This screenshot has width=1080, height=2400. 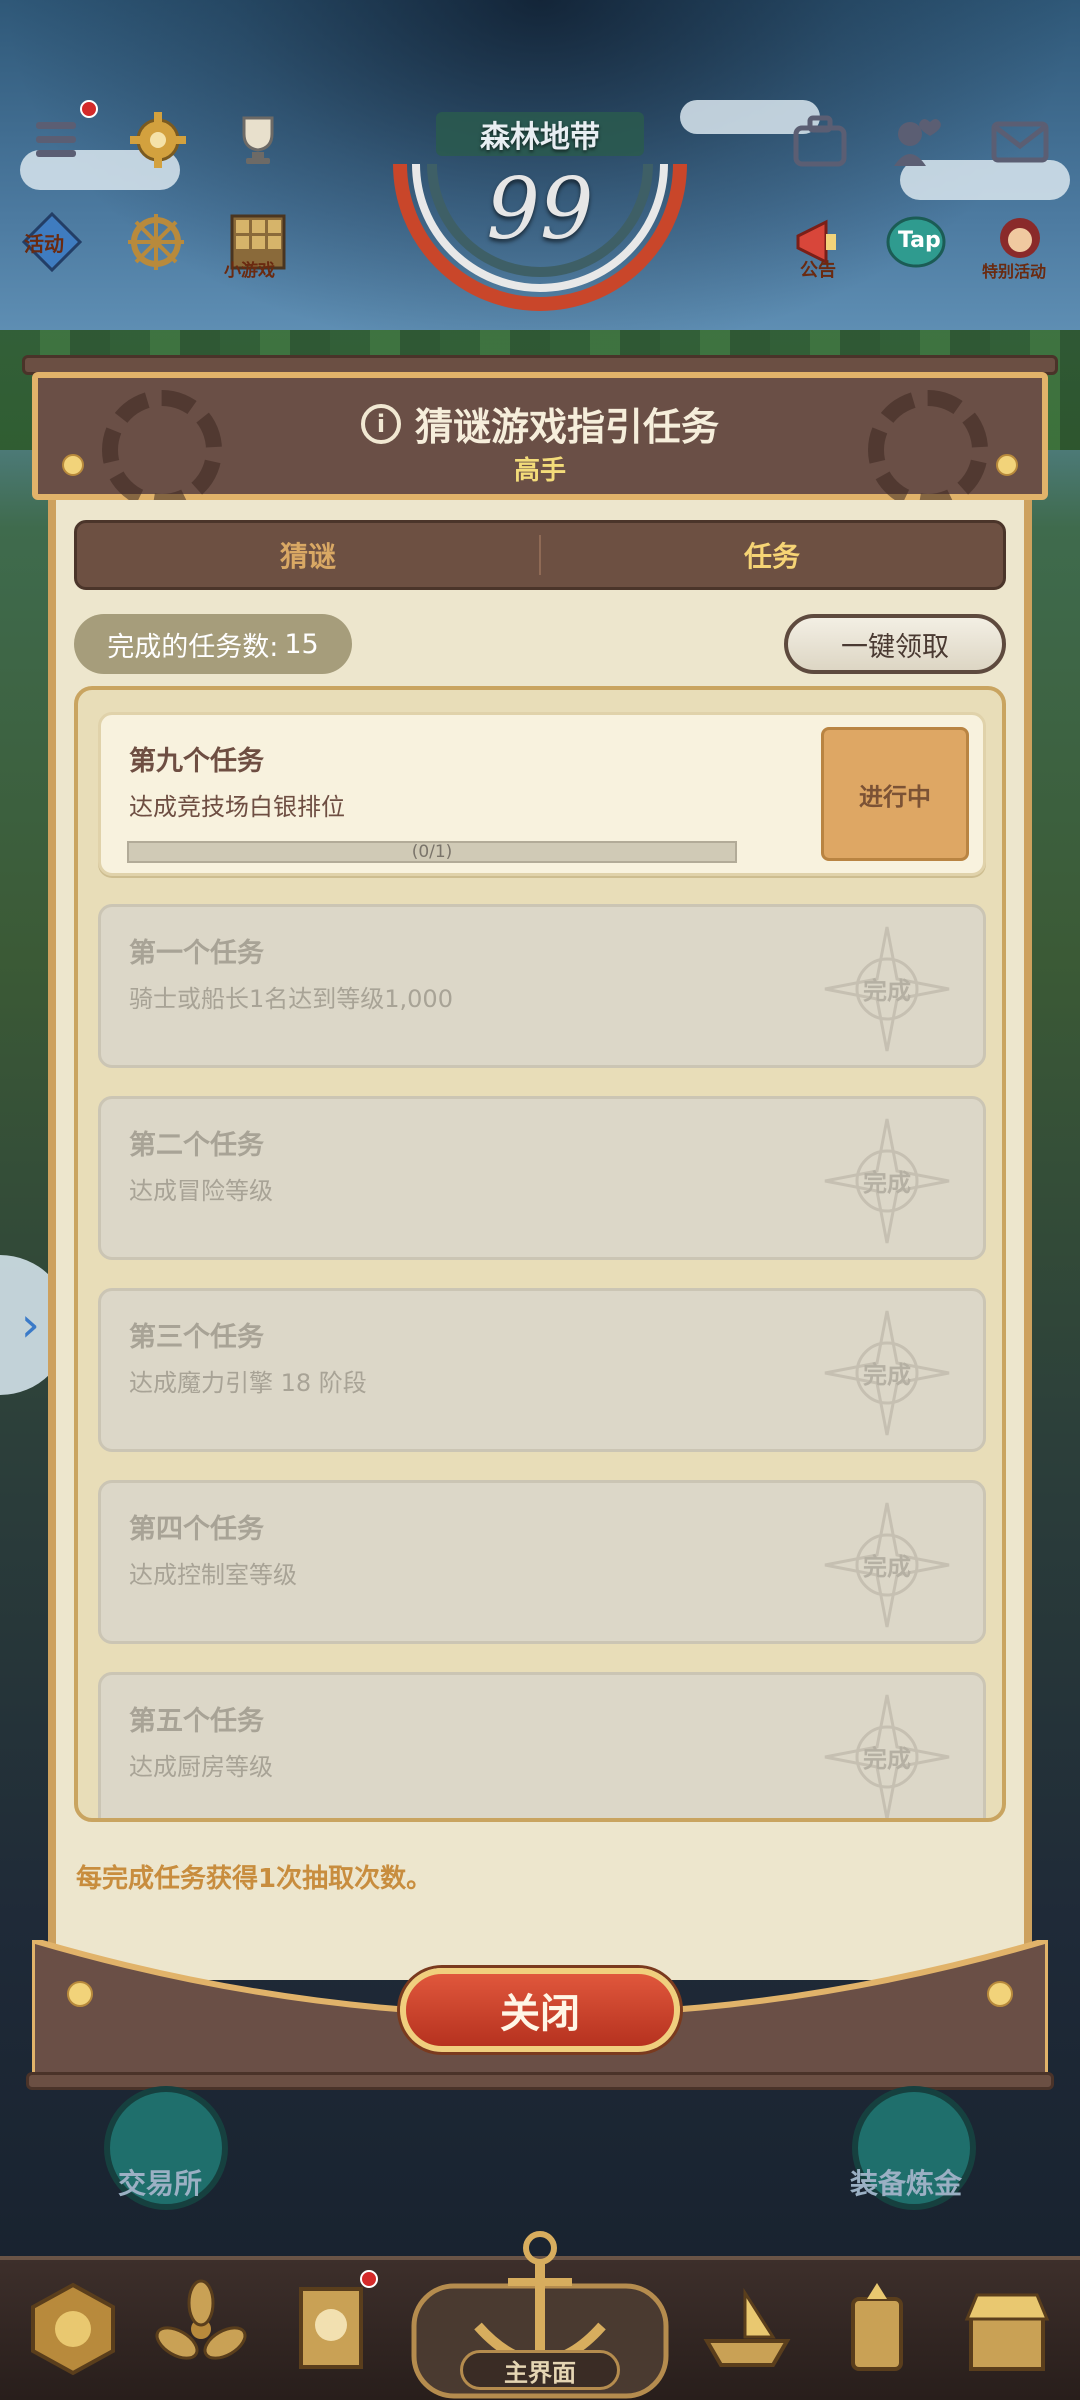 What do you see at coordinates (772, 555) in the screenshot?
I see `tab-tasks: 任务` at bounding box center [772, 555].